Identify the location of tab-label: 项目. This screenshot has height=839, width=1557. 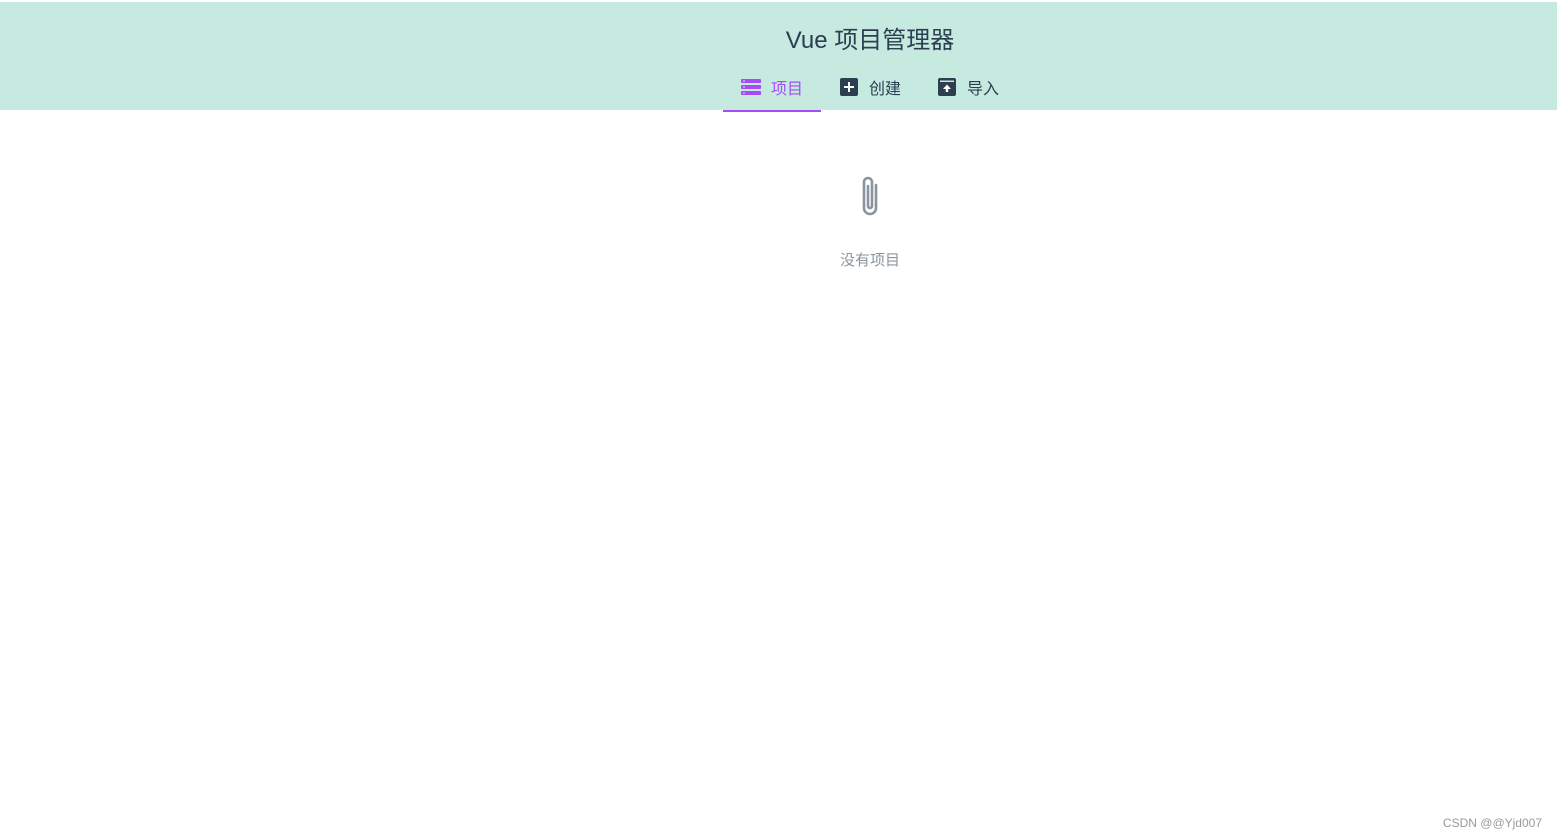
(786, 89).